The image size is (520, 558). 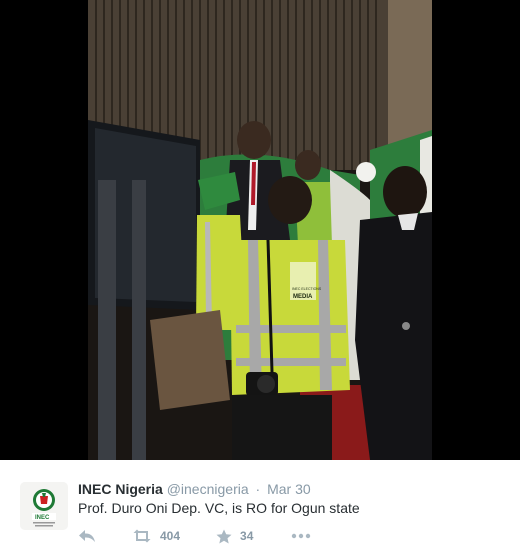 I want to click on profile-avatar: INEC, so click(x=44, y=506).